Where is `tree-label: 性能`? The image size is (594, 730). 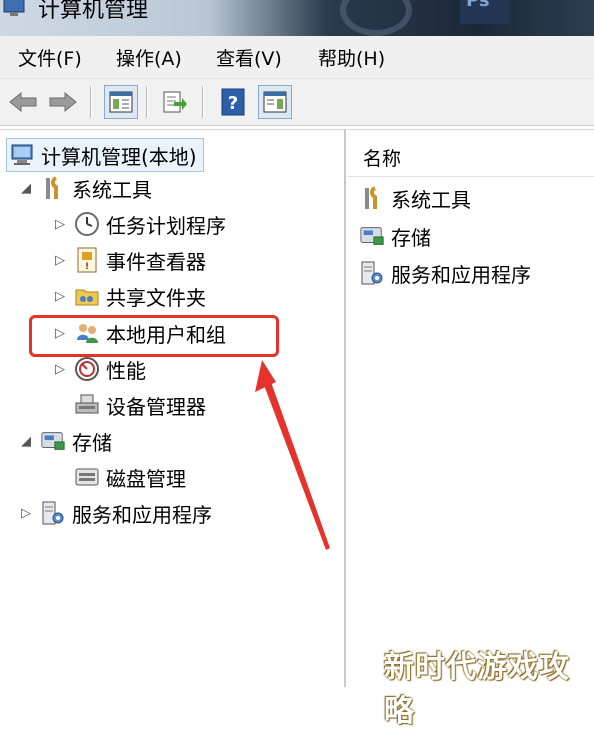
tree-label: 性能 is located at coordinates (126, 370).